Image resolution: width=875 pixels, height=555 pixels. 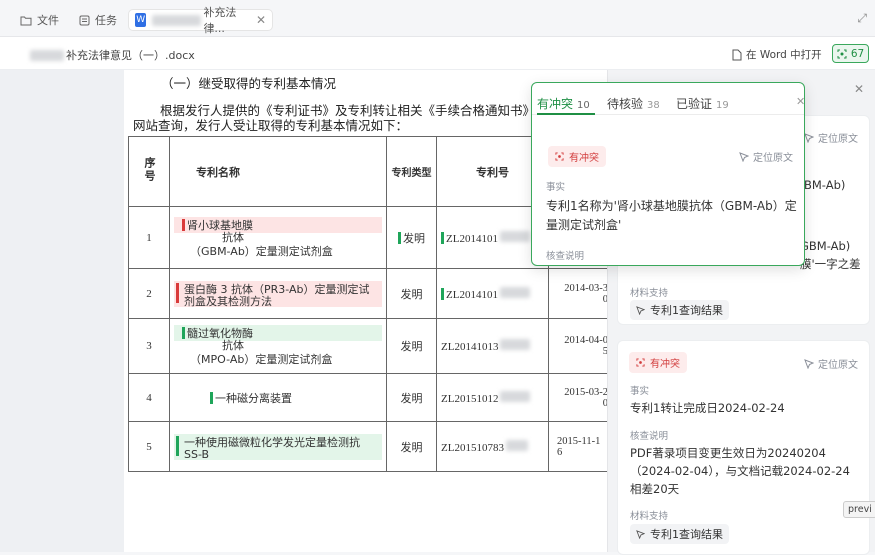 What do you see at coordinates (149, 171) in the screenshot?
I see `header-no: 序号` at bounding box center [149, 171].